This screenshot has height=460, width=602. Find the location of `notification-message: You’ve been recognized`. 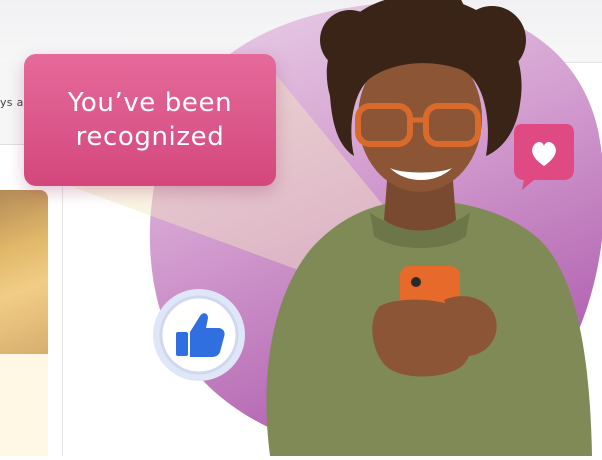

notification-message: You’ve been recognized is located at coordinates (150, 120).